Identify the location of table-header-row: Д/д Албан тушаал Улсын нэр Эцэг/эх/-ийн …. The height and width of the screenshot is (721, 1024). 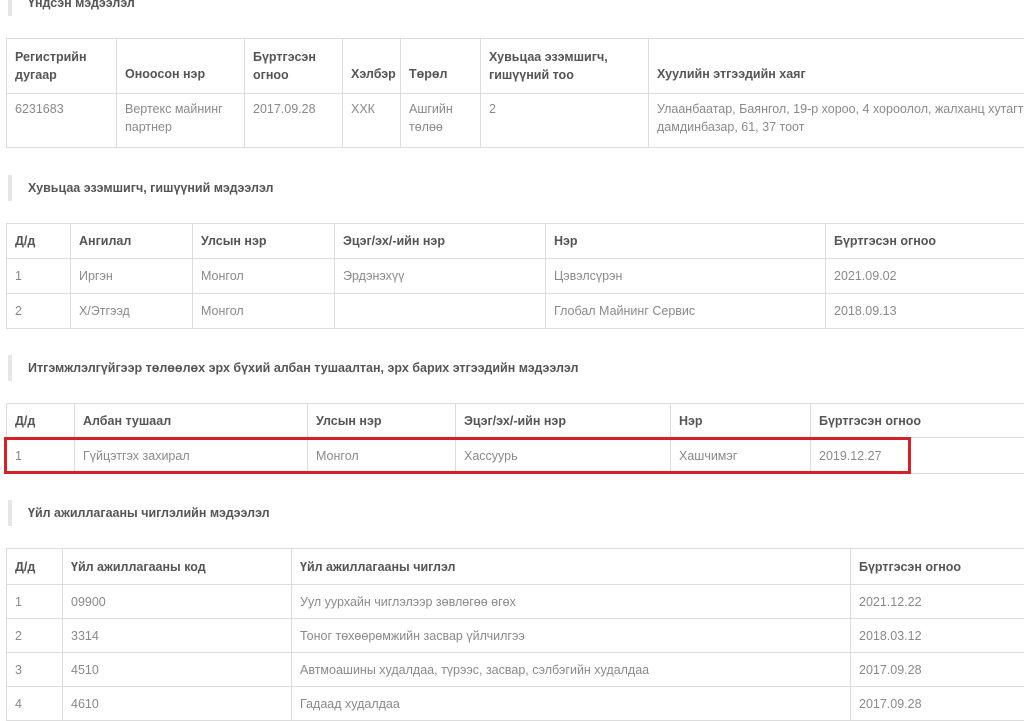
(515, 421).